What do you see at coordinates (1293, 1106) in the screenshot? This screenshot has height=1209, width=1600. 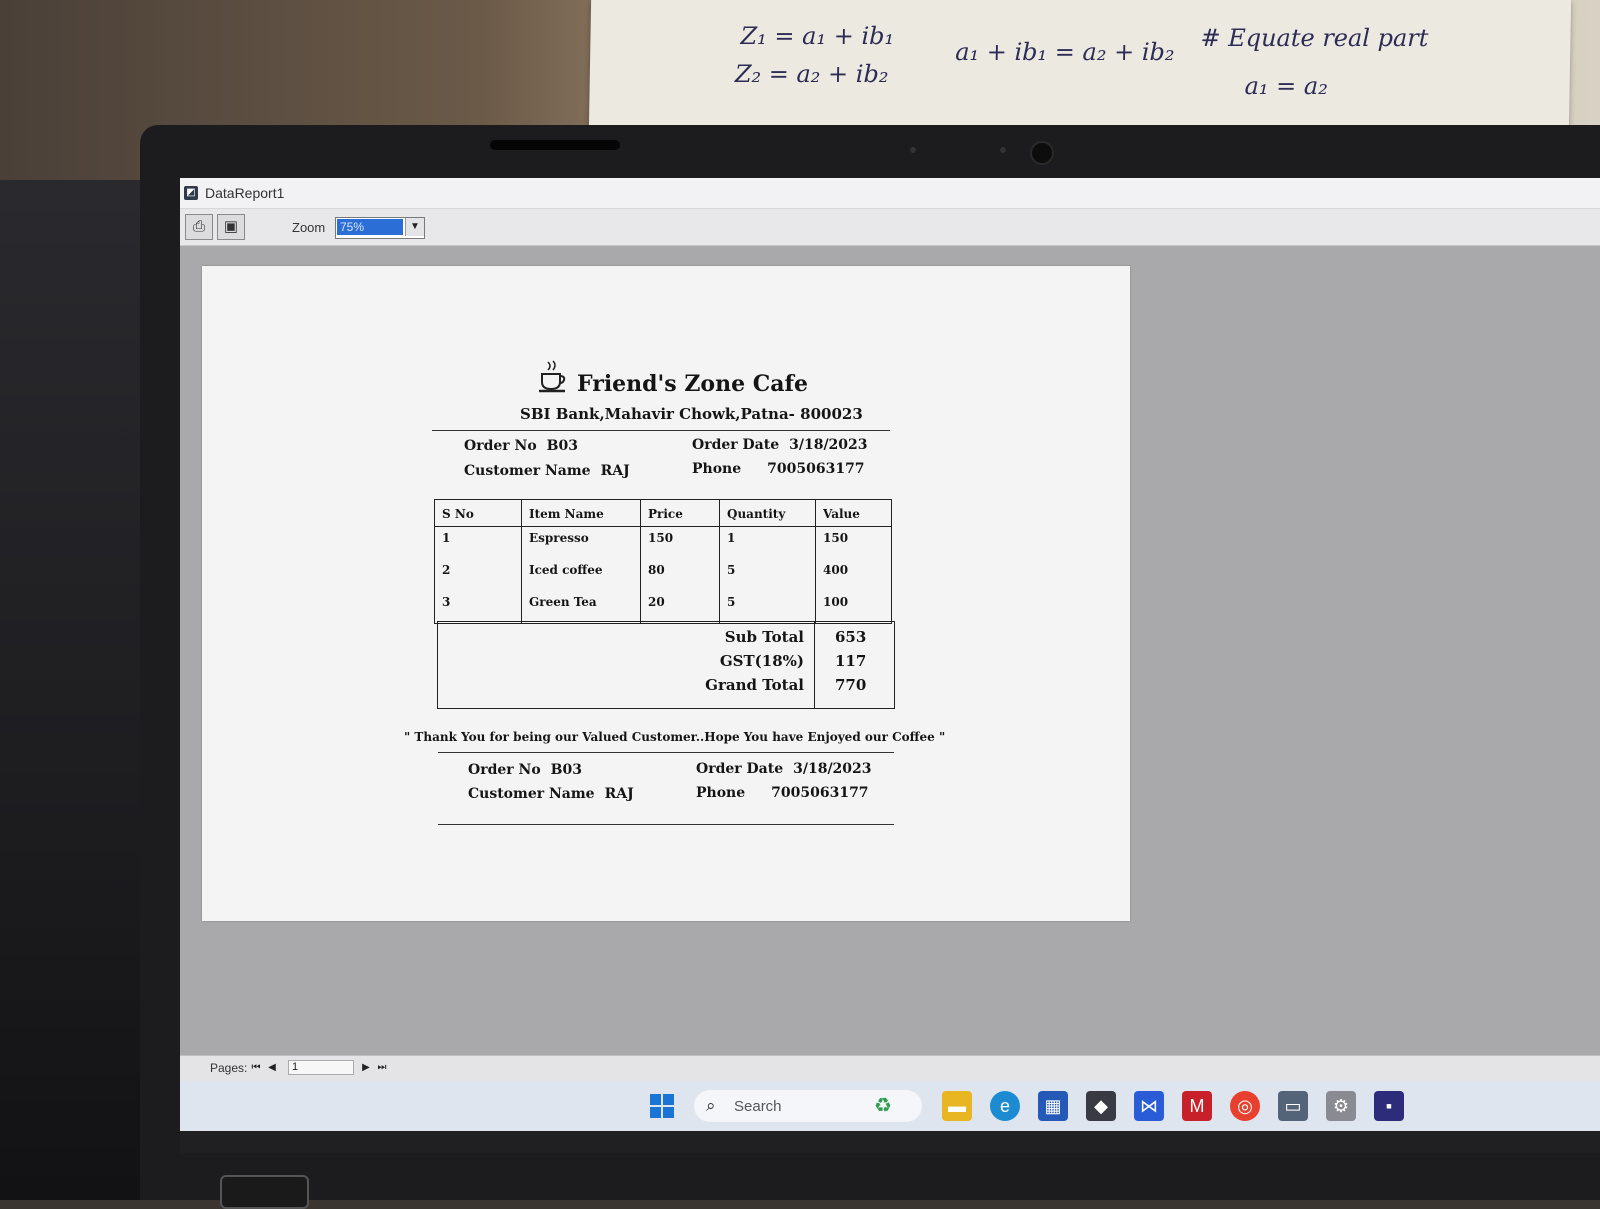 I see `terminal-icon: ▭` at bounding box center [1293, 1106].